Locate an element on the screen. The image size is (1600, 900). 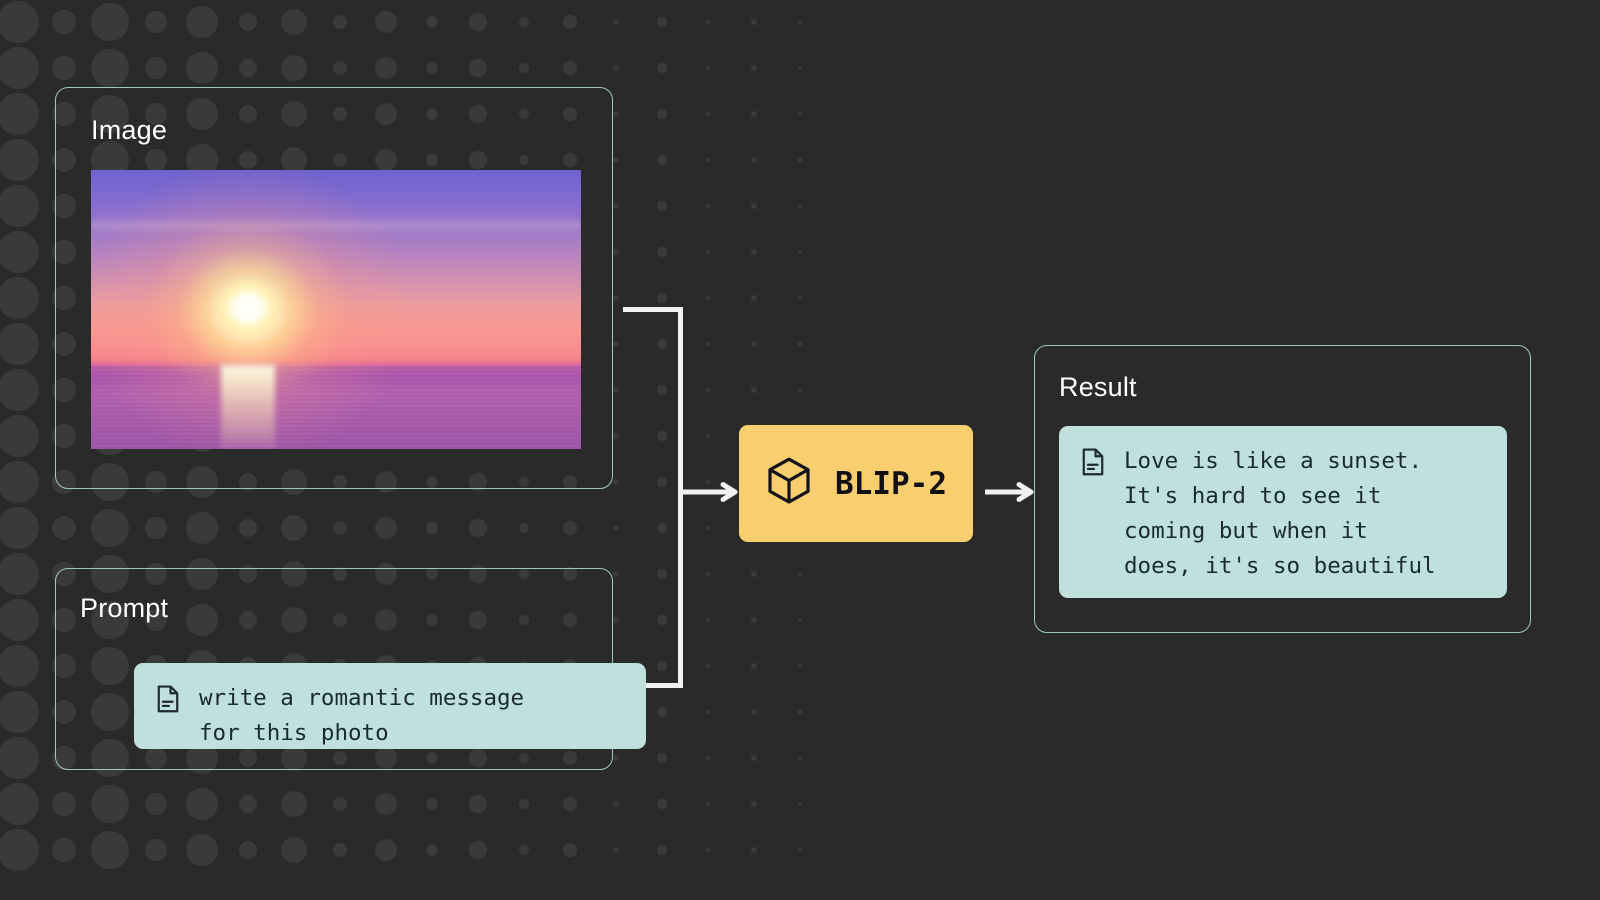
arrow-right-icon-output is located at coordinates (1010, 492).